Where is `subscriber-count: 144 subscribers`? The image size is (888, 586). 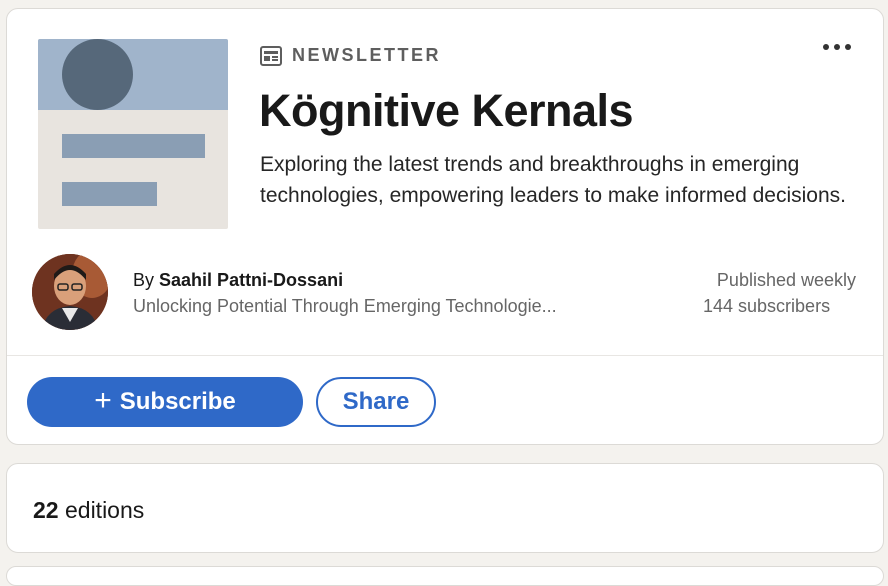 subscriber-count: 144 subscribers is located at coordinates (767, 306).